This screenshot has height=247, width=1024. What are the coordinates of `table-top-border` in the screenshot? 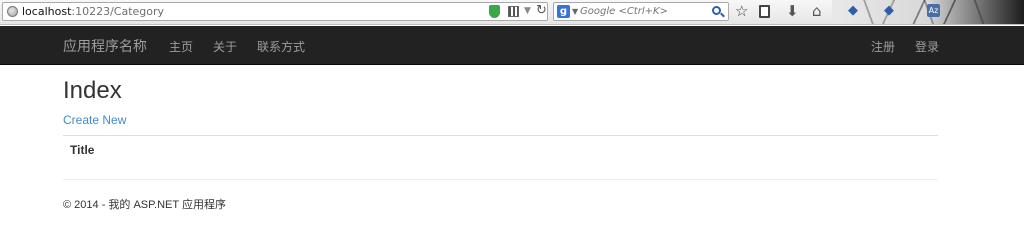 It's located at (500, 135).